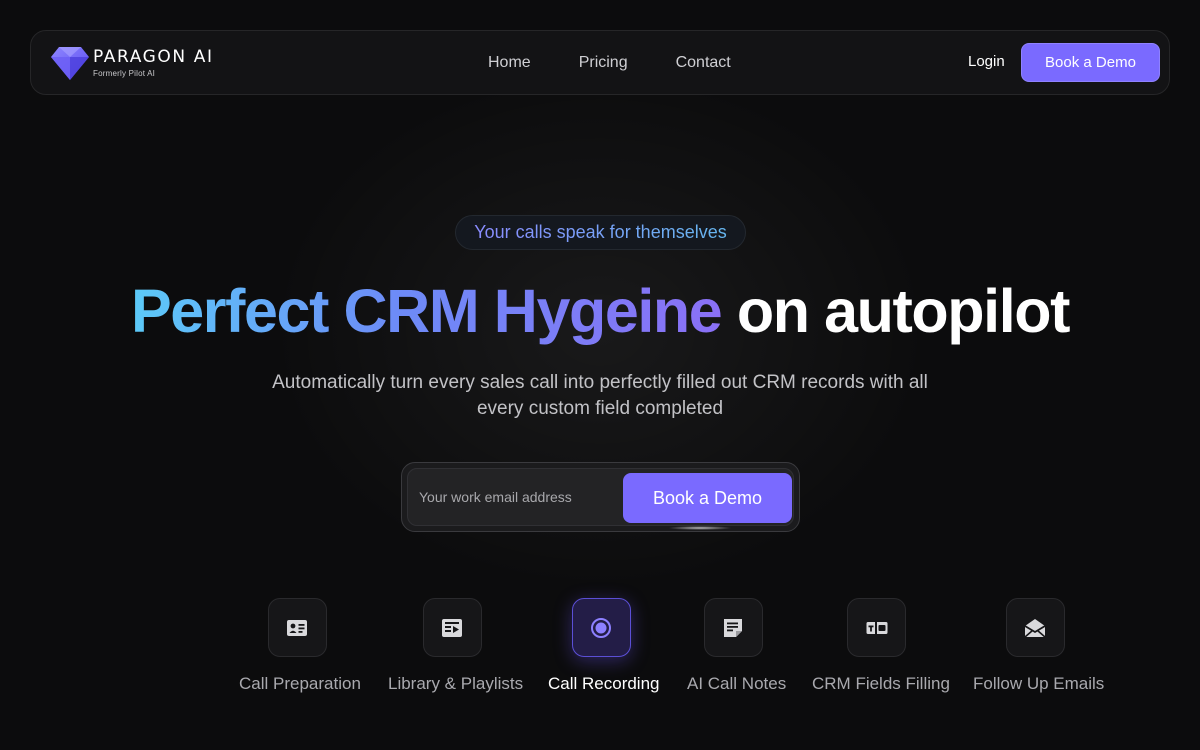 This screenshot has height=750, width=1200. I want to click on record-icon, so click(601, 627).